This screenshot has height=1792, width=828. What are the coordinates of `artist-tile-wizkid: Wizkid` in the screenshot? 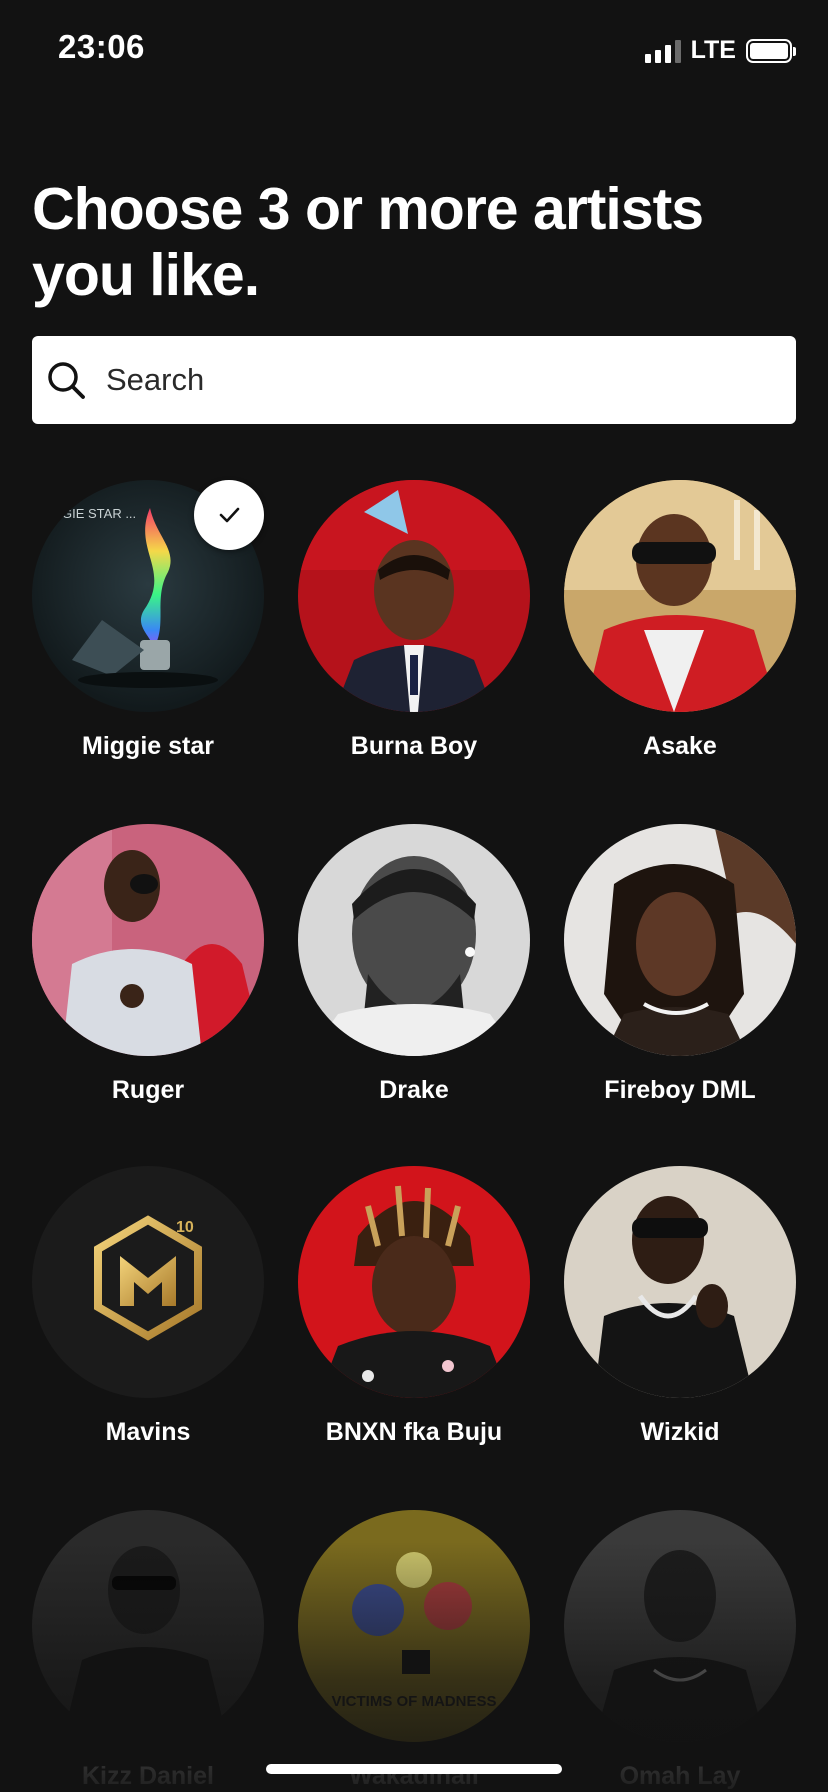 It's located at (680, 1306).